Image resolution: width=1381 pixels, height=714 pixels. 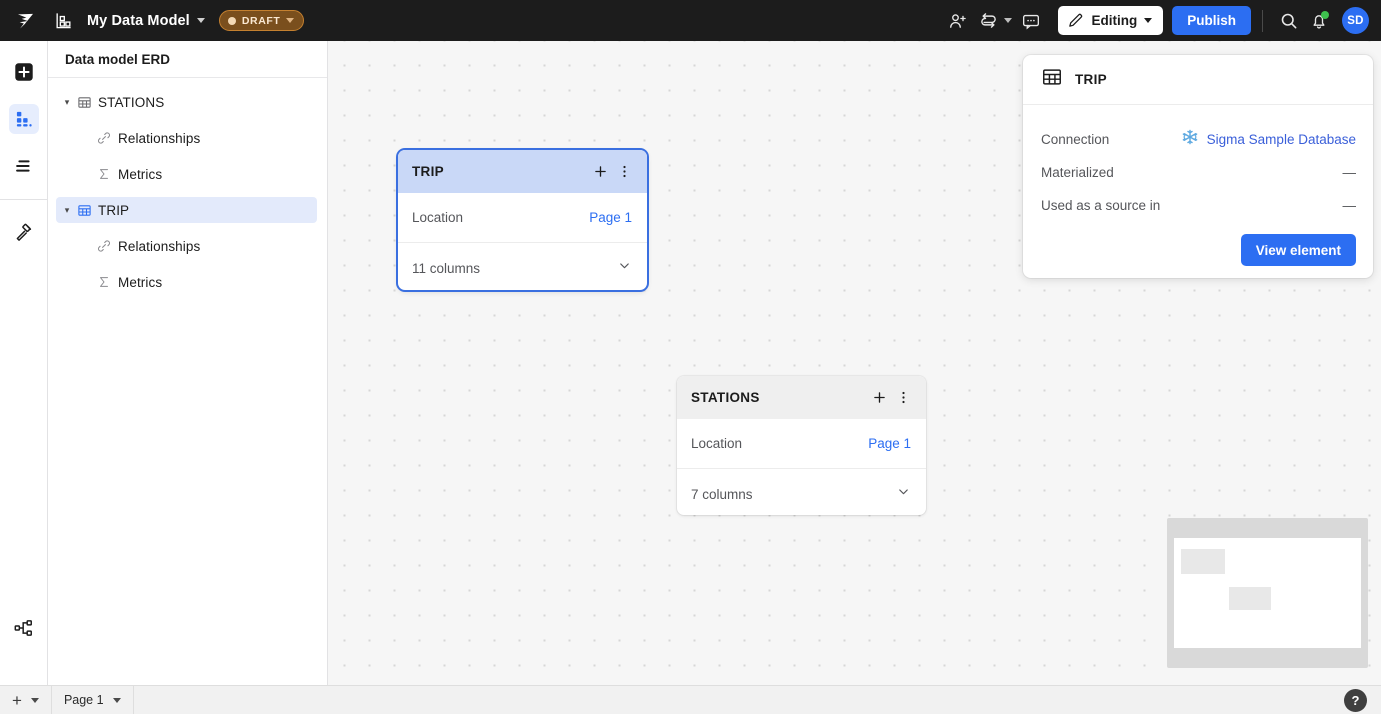 I want to click on page-tab-page-1: Page 1, so click(x=93, y=699).